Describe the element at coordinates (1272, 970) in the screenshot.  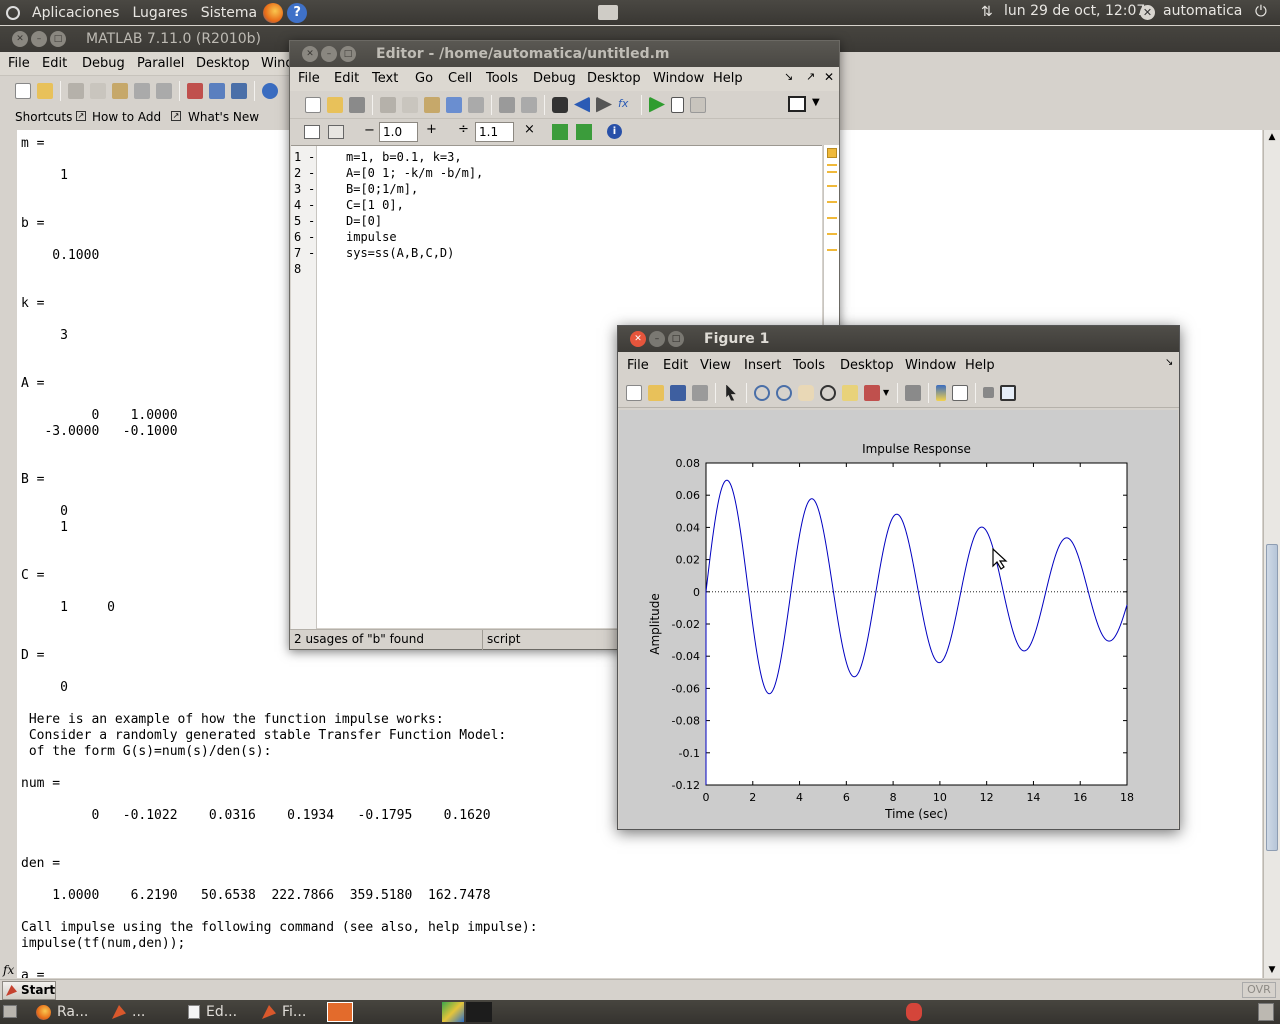
I see `scroll-down-arrow: ▼` at that location.